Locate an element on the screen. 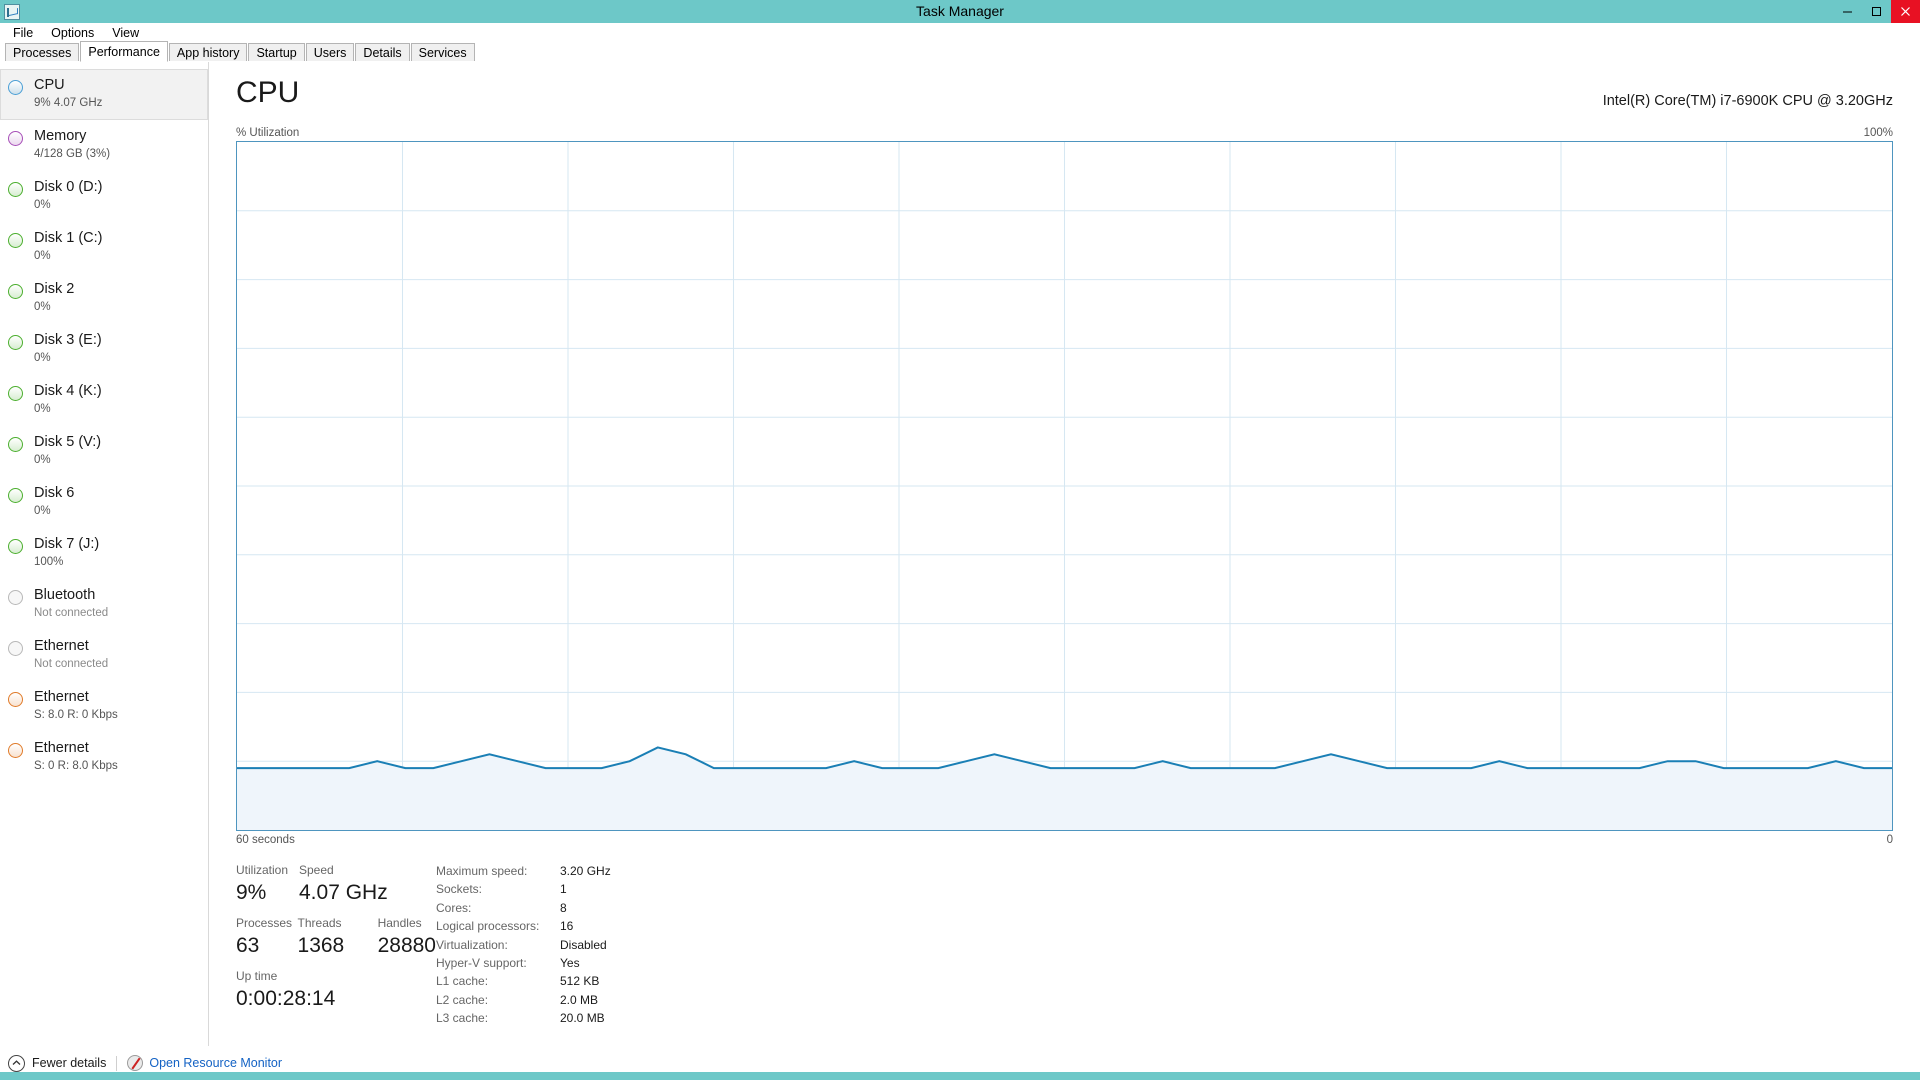  speed-label: Speed is located at coordinates (316, 870).